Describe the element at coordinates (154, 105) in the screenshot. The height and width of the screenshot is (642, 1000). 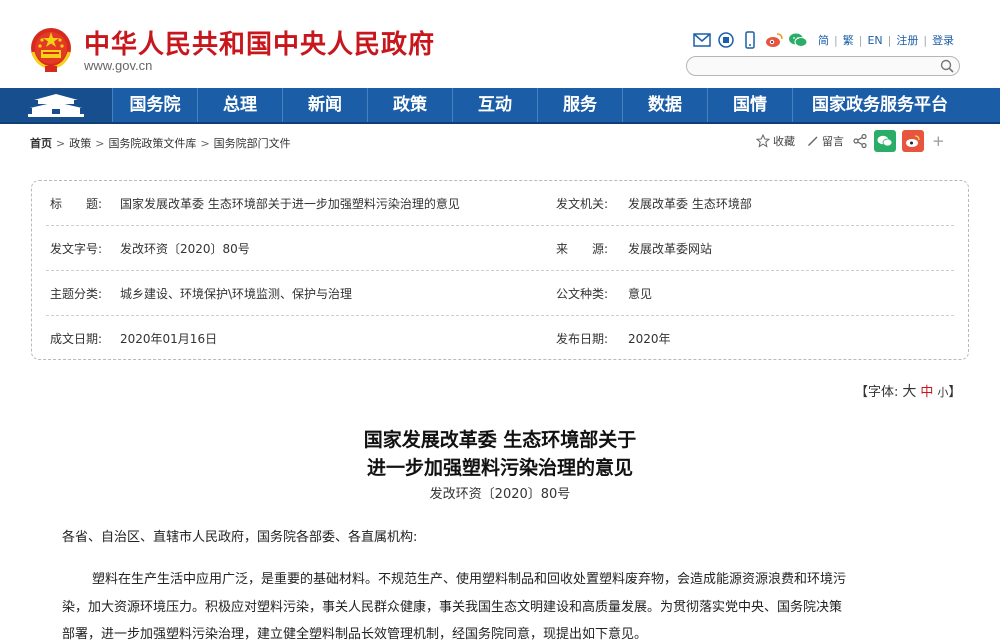
I see `nav-item-state-council: 国务院` at that location.